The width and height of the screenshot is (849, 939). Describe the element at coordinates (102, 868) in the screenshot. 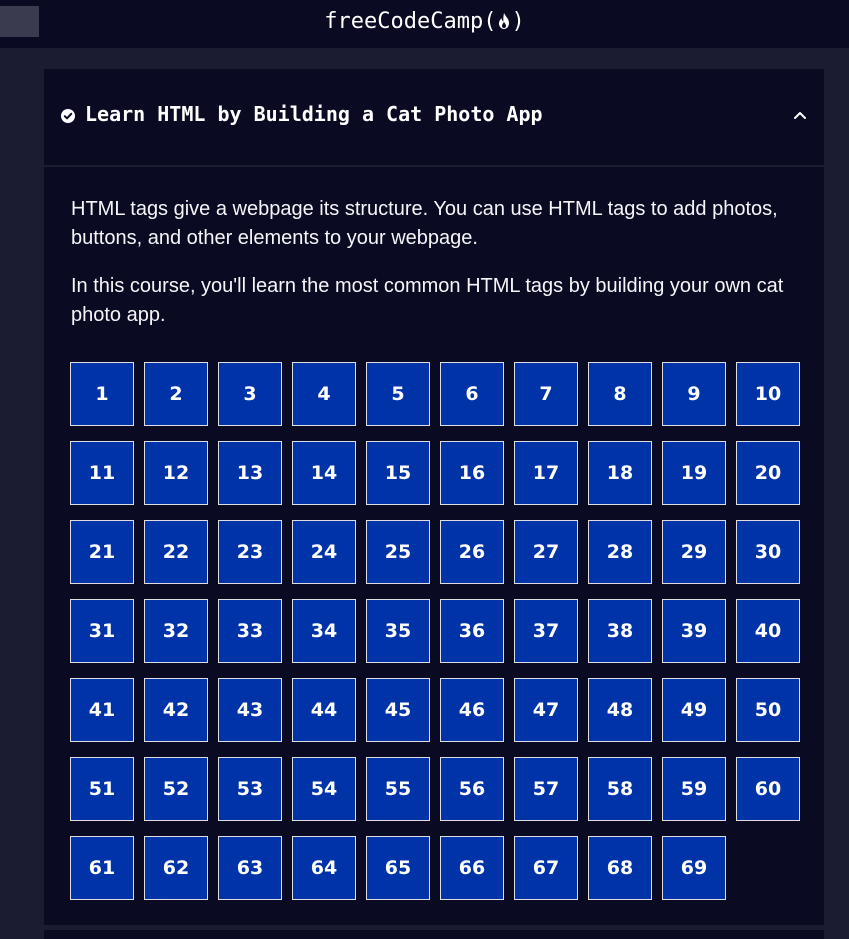

I see `step-link: 61` at that location.